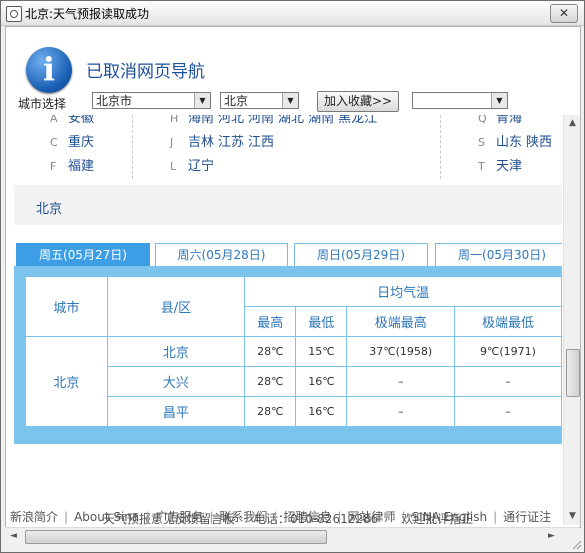 This screenshot has height=553, width=585. I want to click on scroll-down-icon: ▼, so click(572, 516).